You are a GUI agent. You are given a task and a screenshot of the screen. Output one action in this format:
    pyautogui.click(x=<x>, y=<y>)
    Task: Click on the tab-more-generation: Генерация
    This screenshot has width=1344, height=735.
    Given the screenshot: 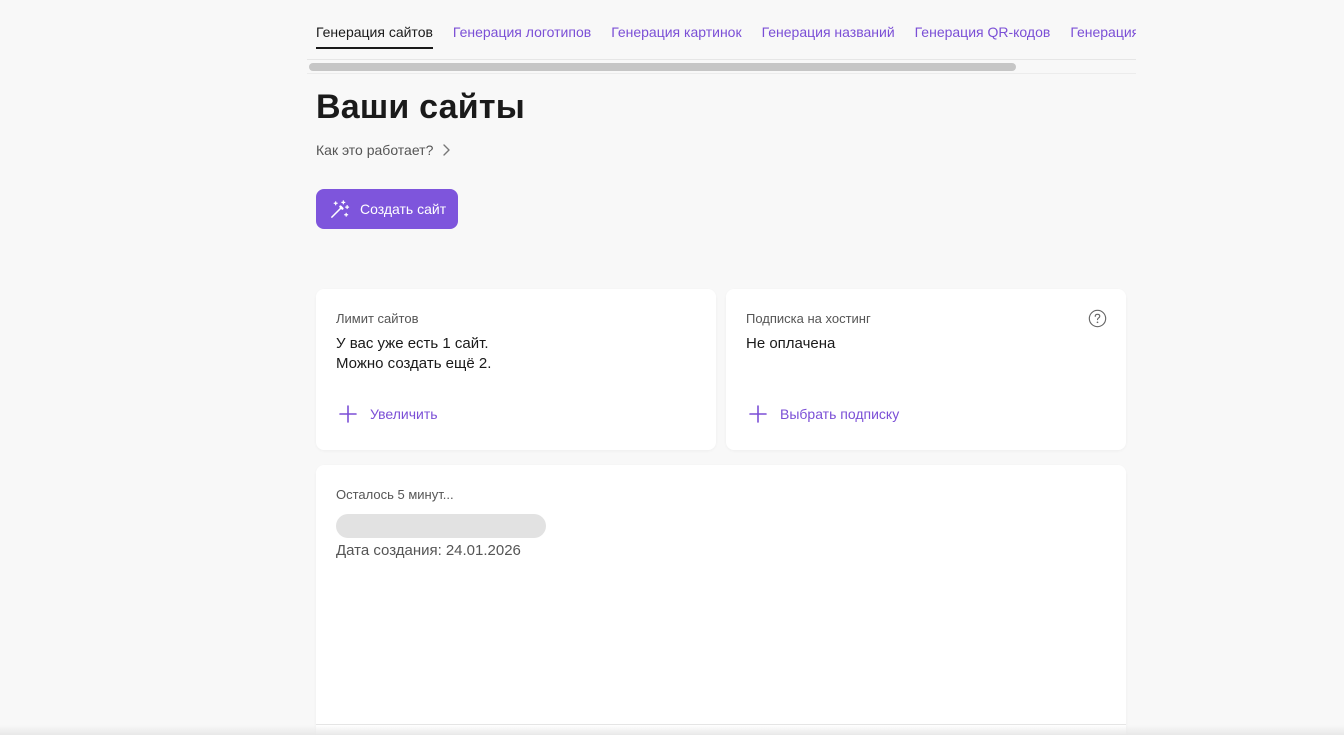 What is the action you would take?
    pyautogui.click(x=1103, y=34)
    